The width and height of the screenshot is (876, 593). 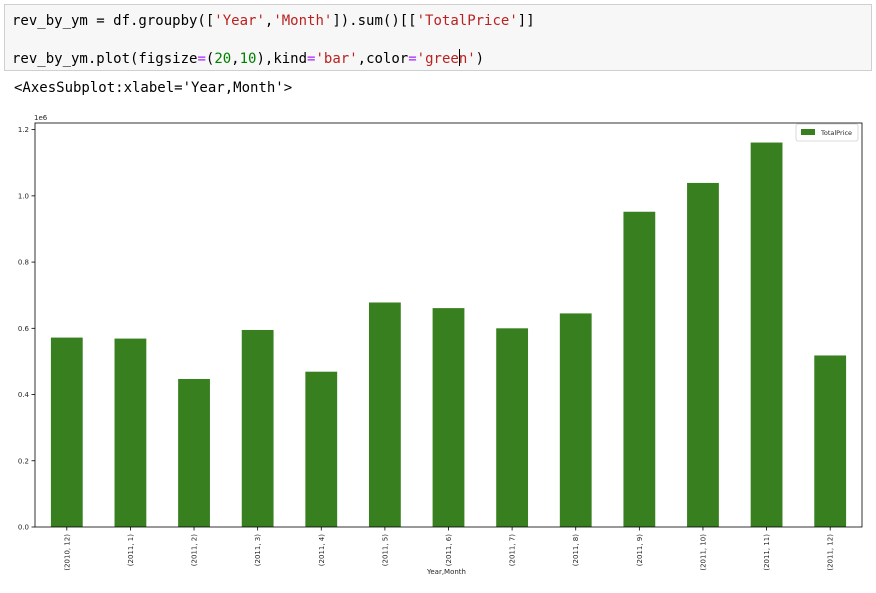 I want to click on y-tick-label: 0.2, so click(x=23, y=461).